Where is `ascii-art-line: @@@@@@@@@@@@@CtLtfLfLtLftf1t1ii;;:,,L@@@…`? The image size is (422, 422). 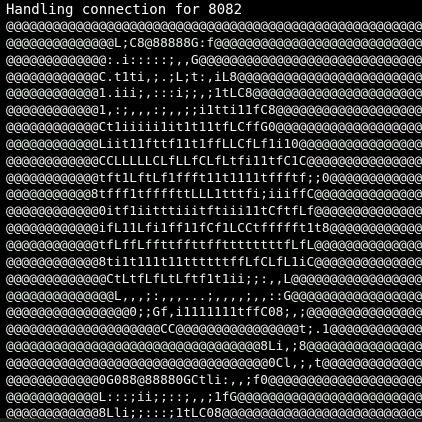
ascii-art-line: @@@@@@@@@@@@@CtLtfLfLtLftf1t1ii;;:,,L@@@… is located at coordinates (214, 279).